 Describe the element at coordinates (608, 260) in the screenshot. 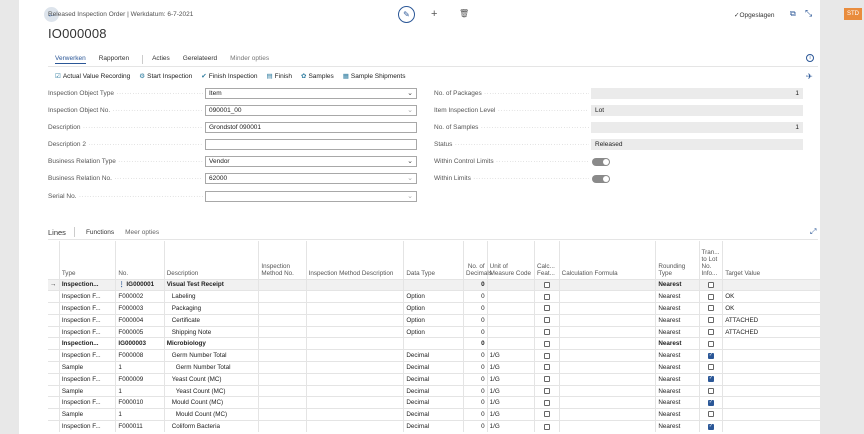

I see `col-calculation-formula: Calculation Formula` at that location.